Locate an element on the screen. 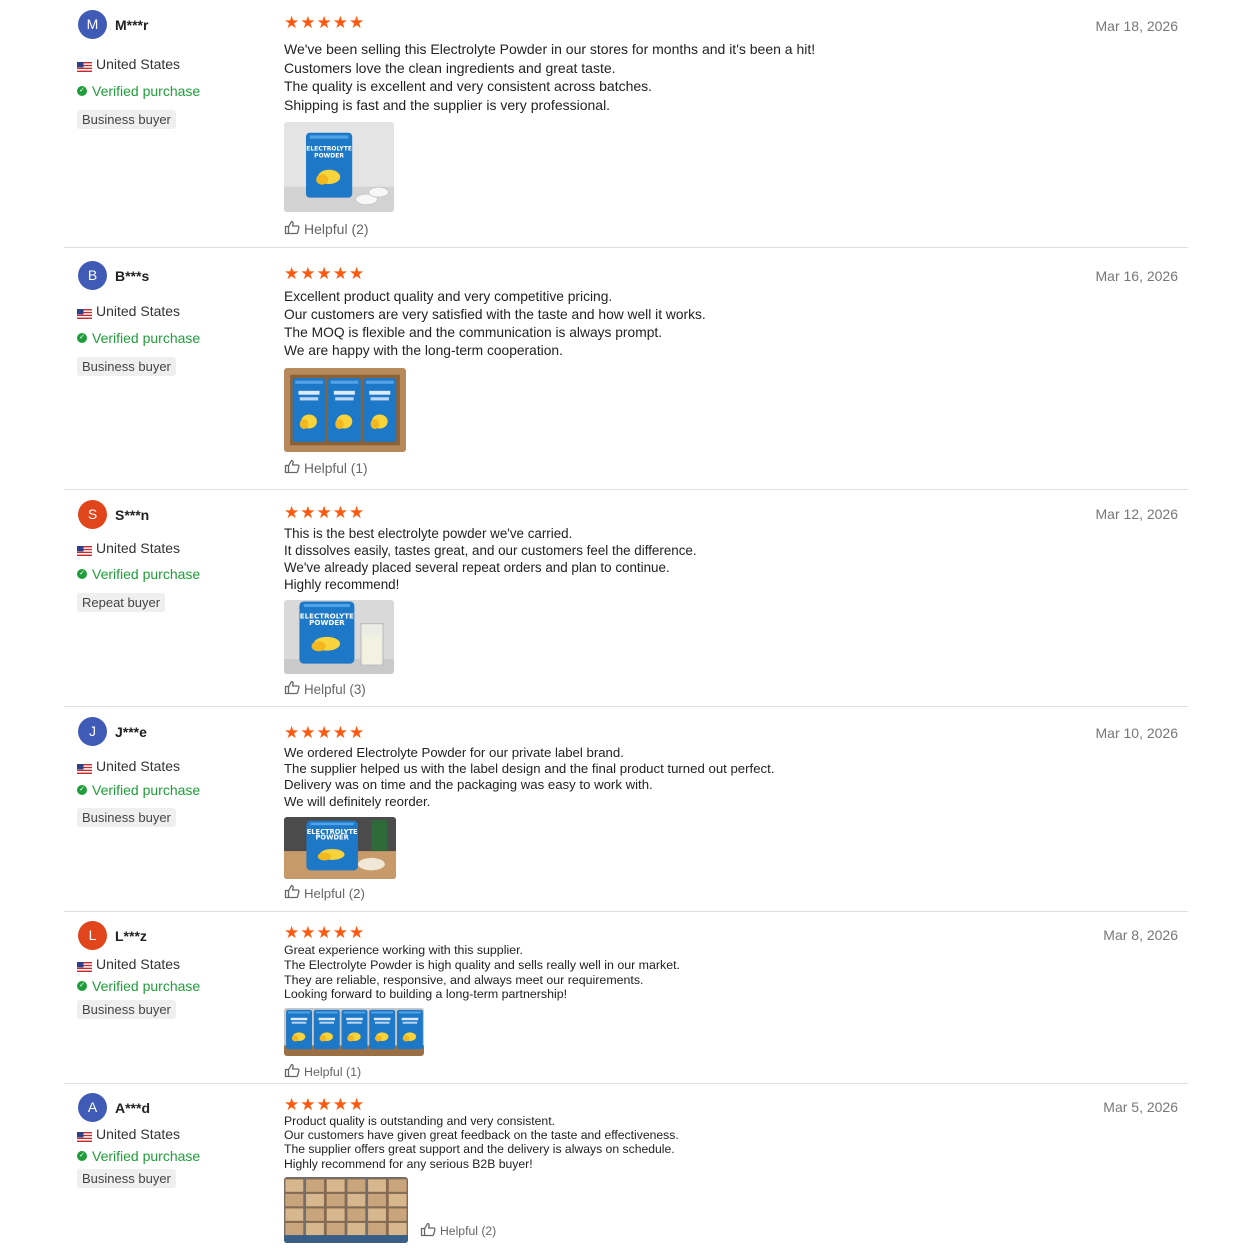 This screenshot has height=1254, width=1254. avatar: S is located at coordinates (92, 514).